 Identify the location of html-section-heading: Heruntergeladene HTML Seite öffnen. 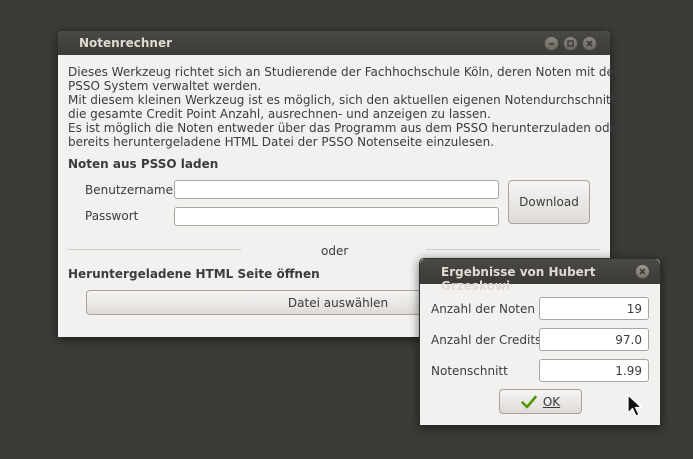
(194, 274).